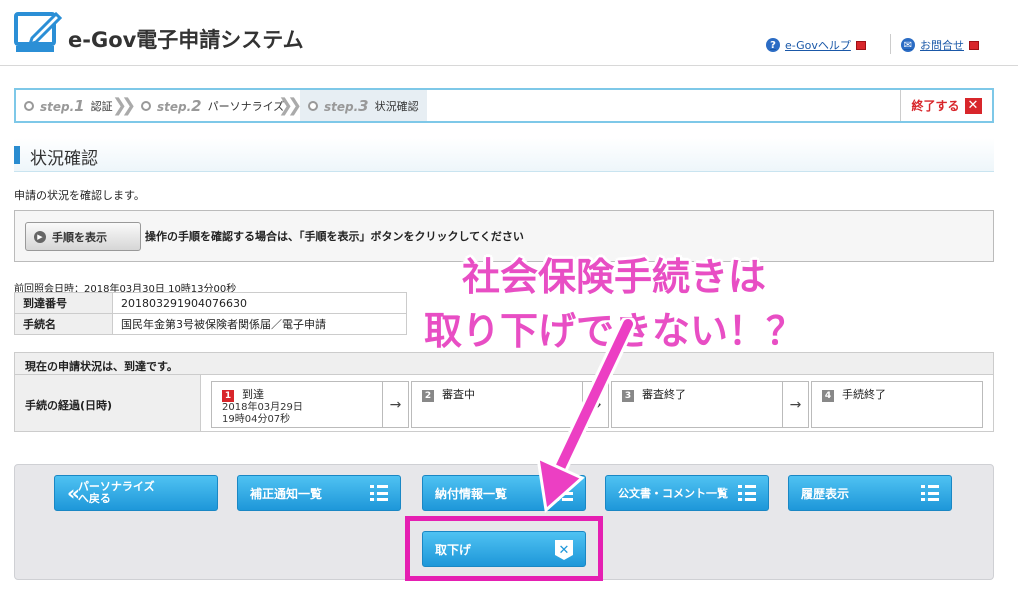  What do you see at coordinates (908, 45) in the screenshot?
I see `mail-icon: ✉` at bounding box center [908, 45].